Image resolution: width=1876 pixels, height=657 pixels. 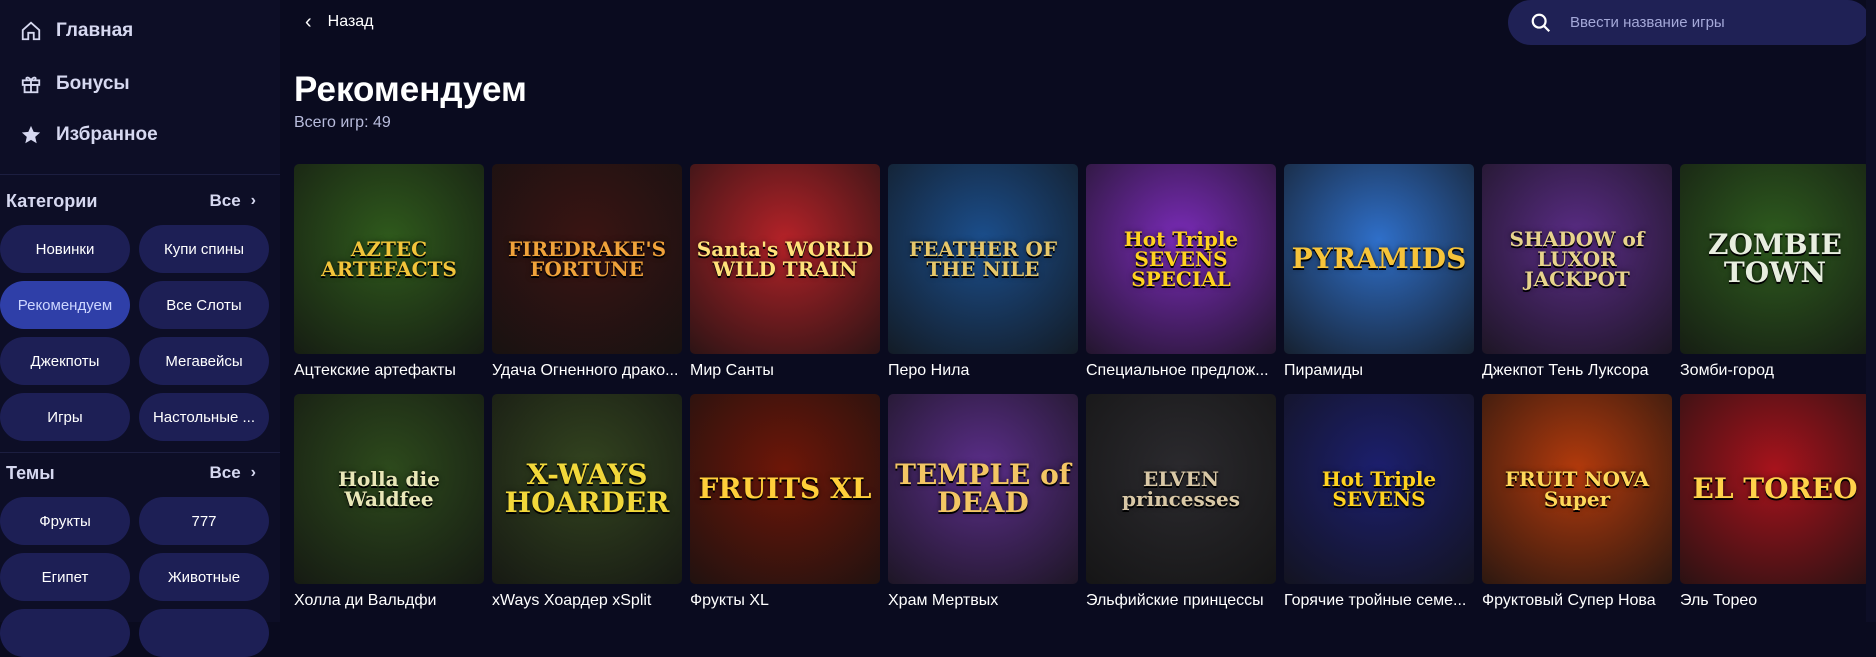 I want to click on game-logo: Santa's WORLD WILD TRAIN, so click(x=785, y=259).